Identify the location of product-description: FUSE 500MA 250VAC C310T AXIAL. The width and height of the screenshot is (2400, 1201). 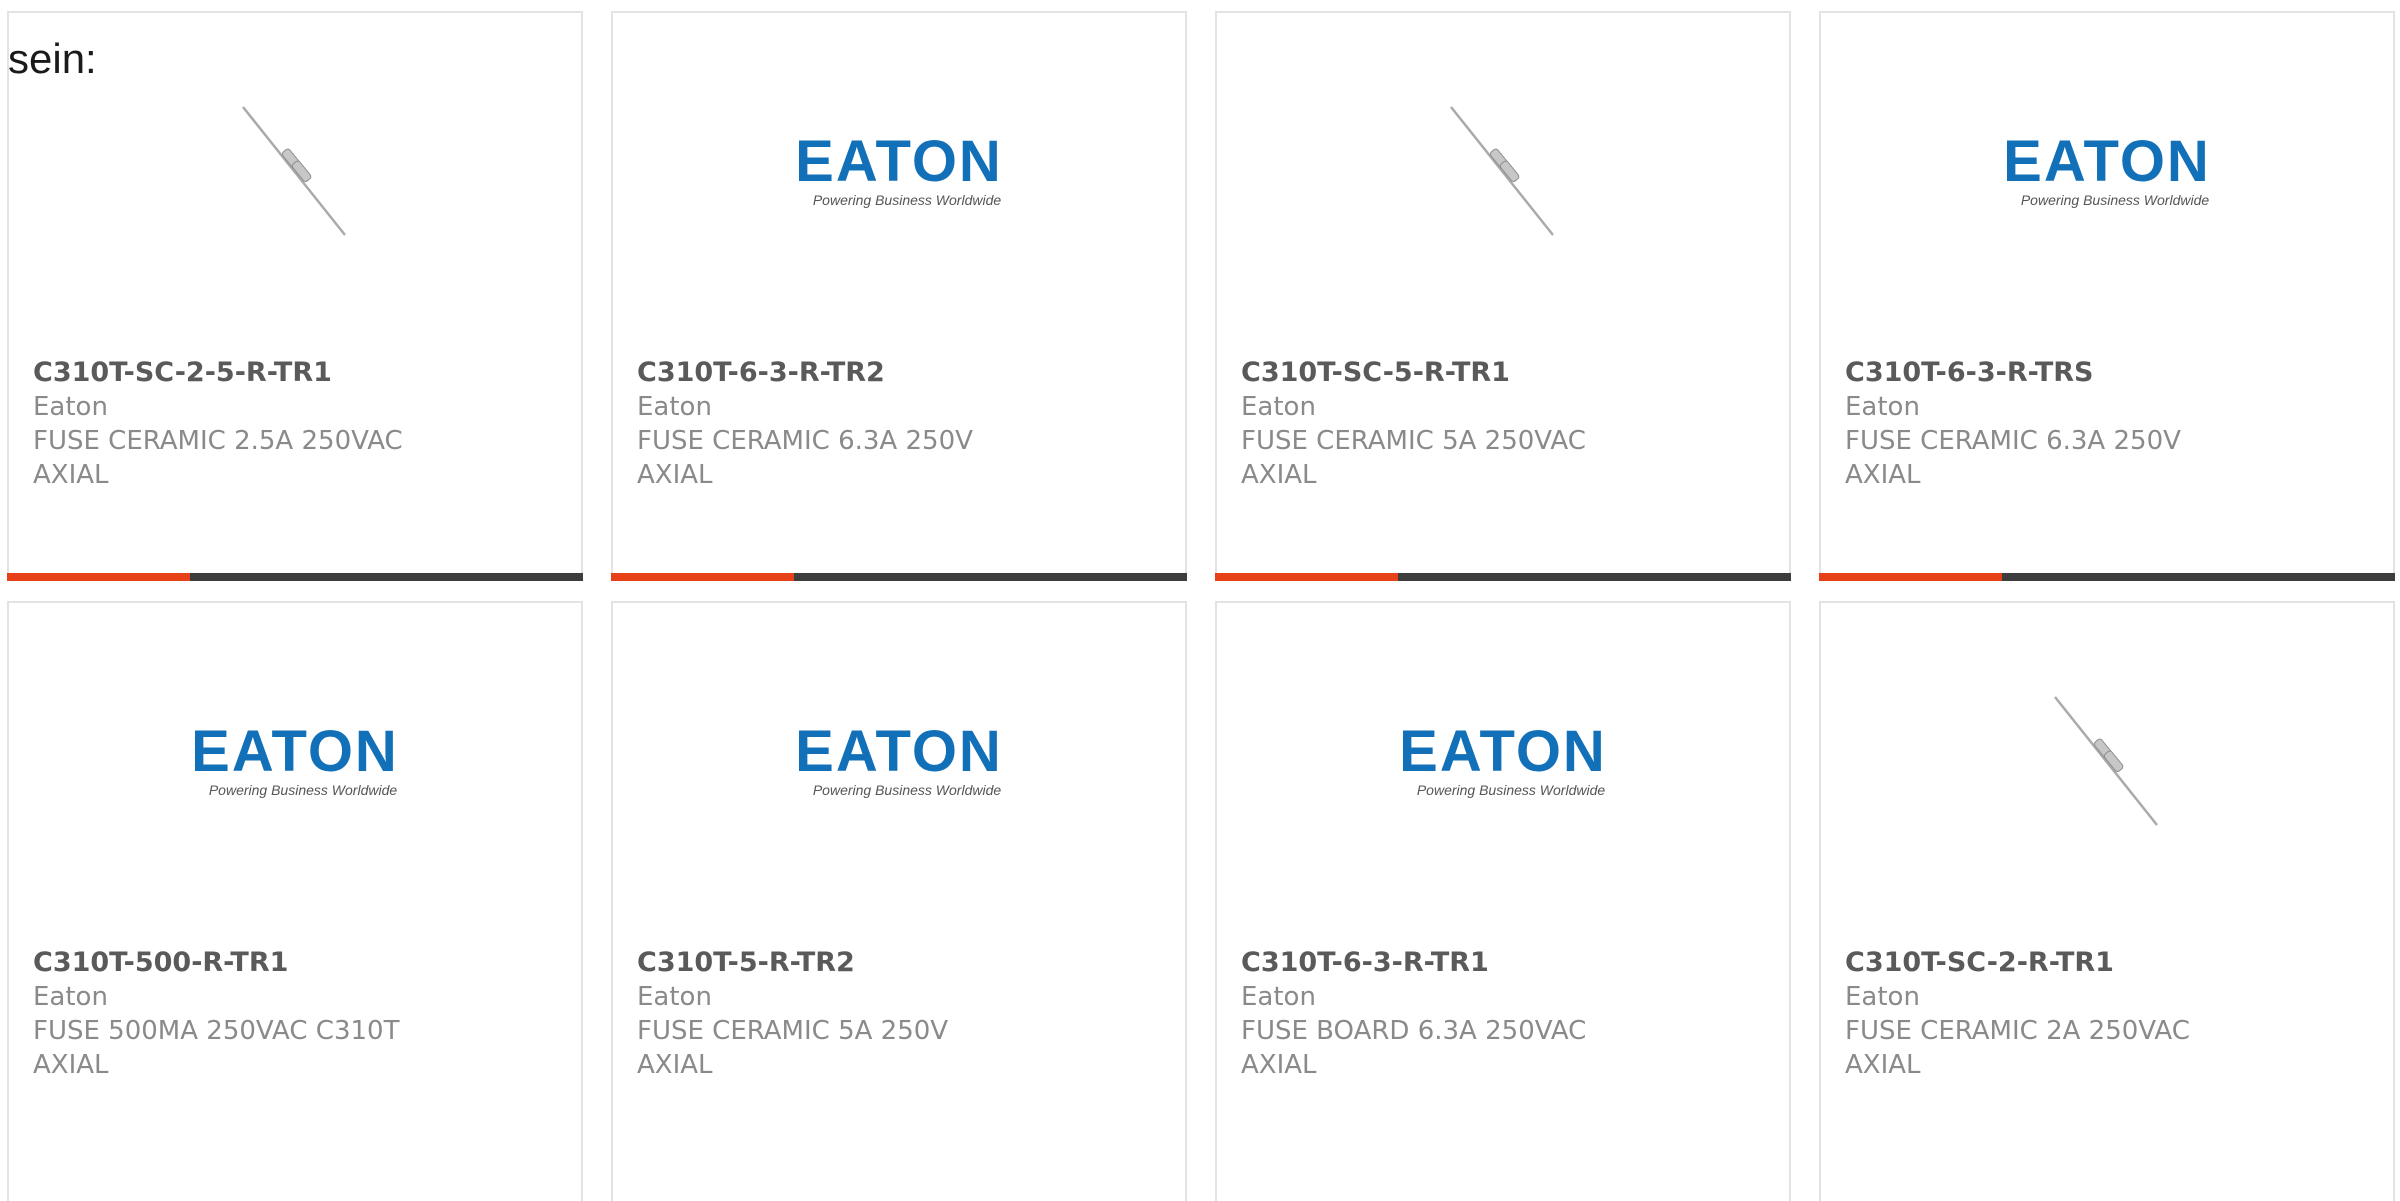
(216, 1048).